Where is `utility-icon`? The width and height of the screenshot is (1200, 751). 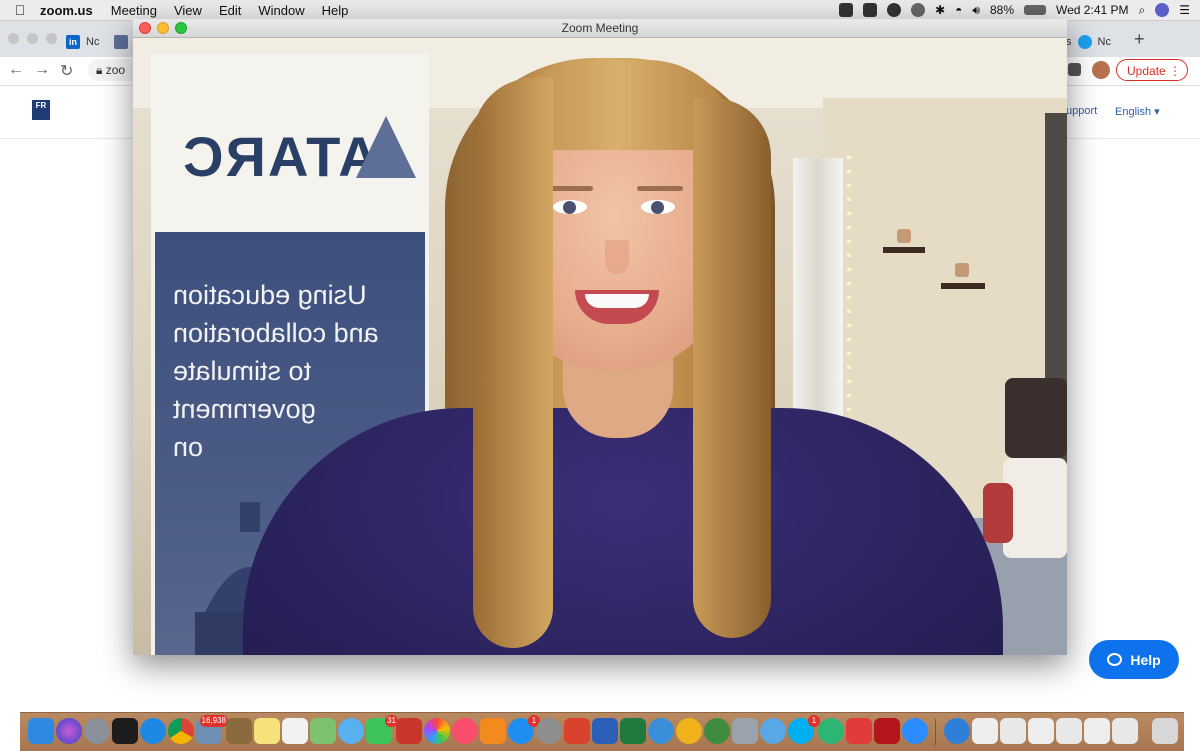
utility-icon is located at coordinates (745, 731).